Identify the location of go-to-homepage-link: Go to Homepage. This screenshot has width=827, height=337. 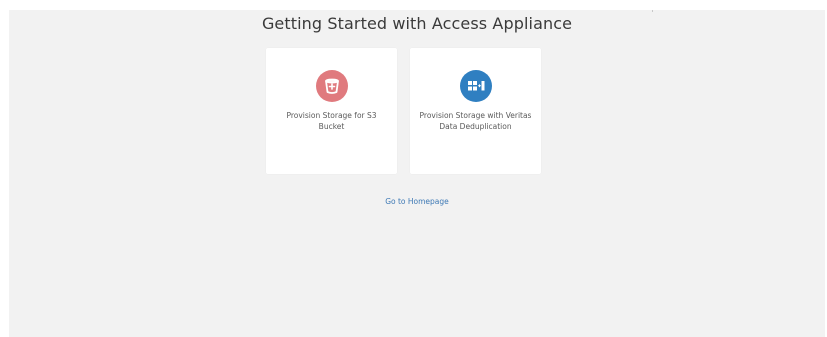
(417, 201).